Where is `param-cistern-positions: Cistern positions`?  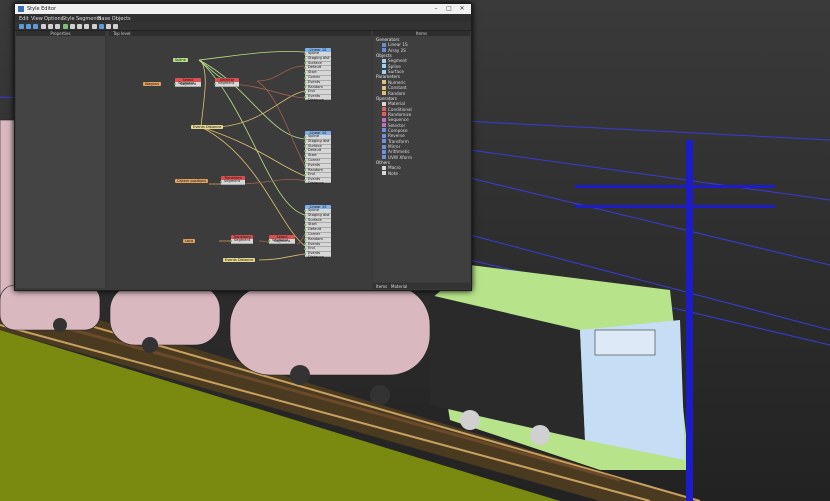 param-cistern-positions: Cistern positions is located at coordinates (192, 181).